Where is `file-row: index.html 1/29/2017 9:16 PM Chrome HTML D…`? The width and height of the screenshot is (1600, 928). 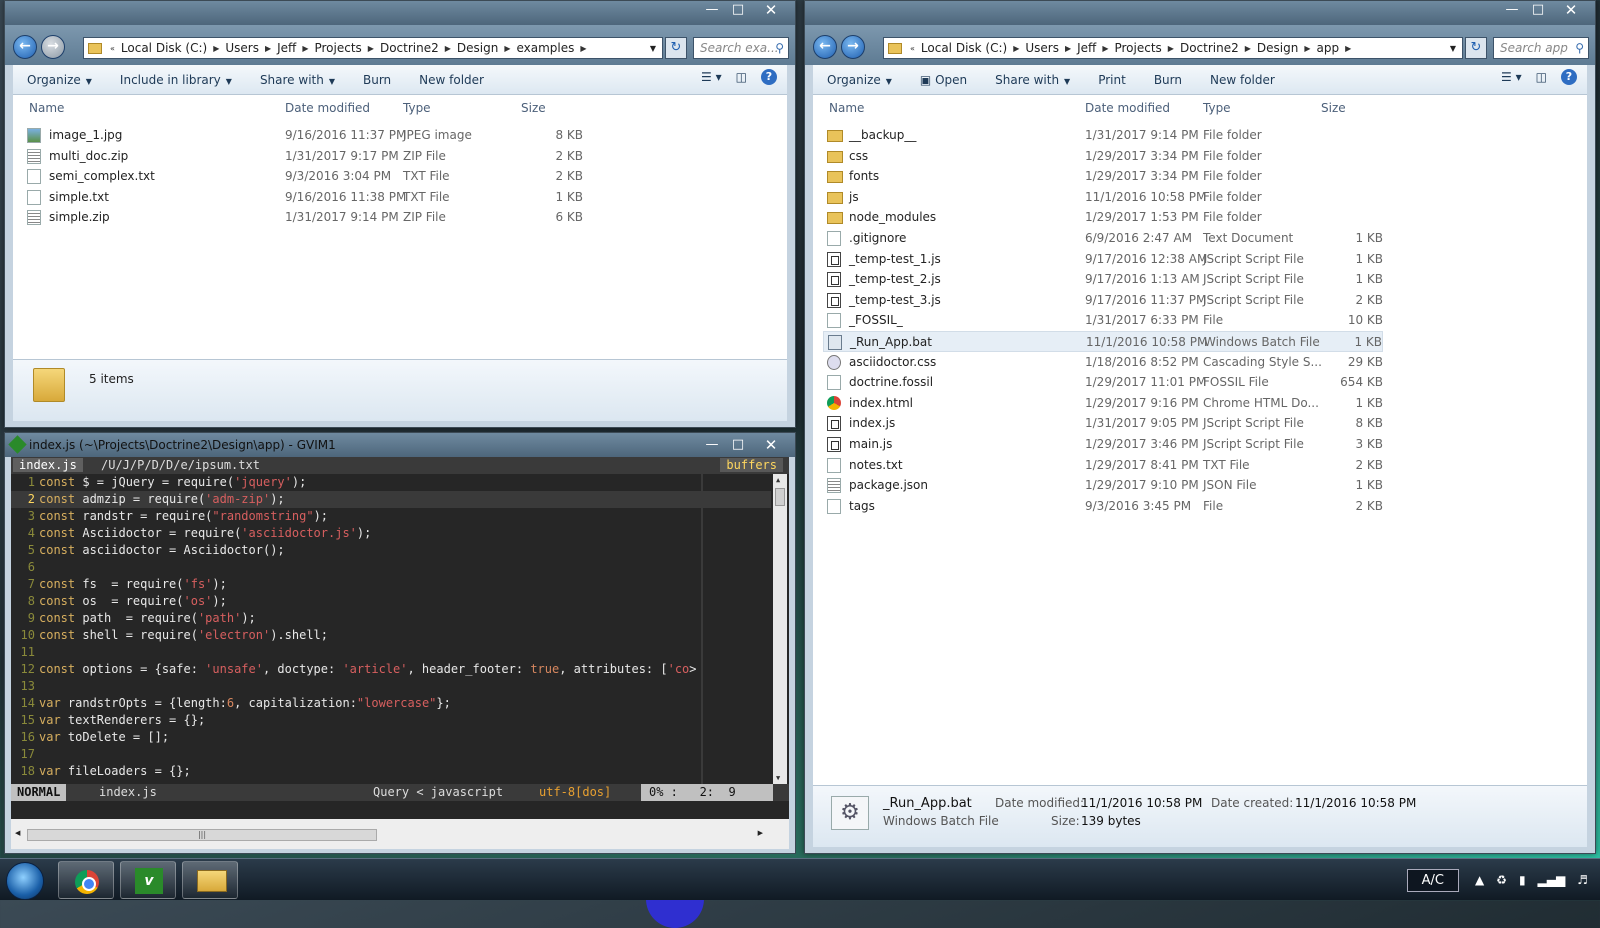
file-row: index.html 1/29/2017 9:16 PM Chrome HTML D… is located at coordinates (1103, 403).